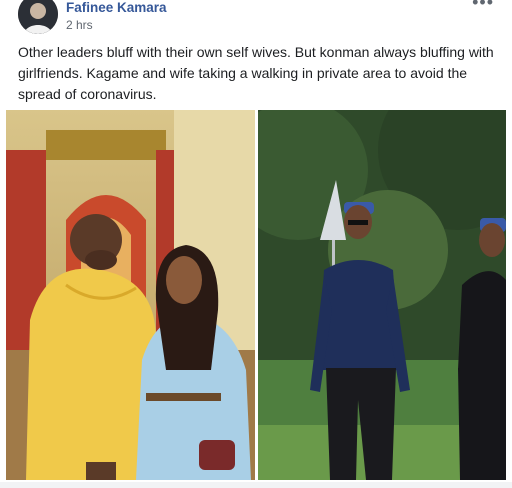 This screenshot has height=488, width=512. What do you see at coordinates (256, 20) in the screenshot?
I see `post-header: Fafinee Kamara 2 hrs •••` at bounding box center [256, 20].